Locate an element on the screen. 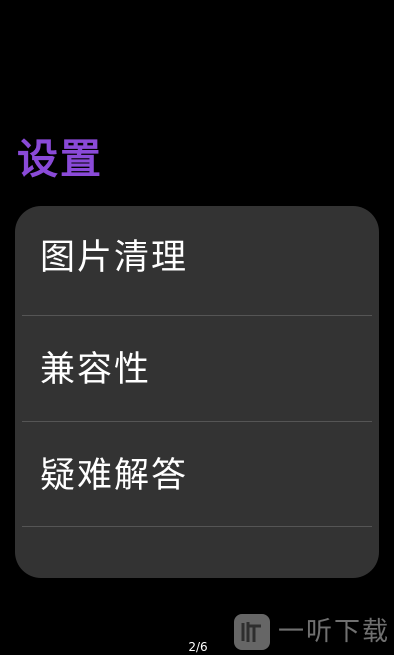 This screenshot has width=394, height=655. menu-item-label: 疑难解答 is located at coordinates (114, 476).